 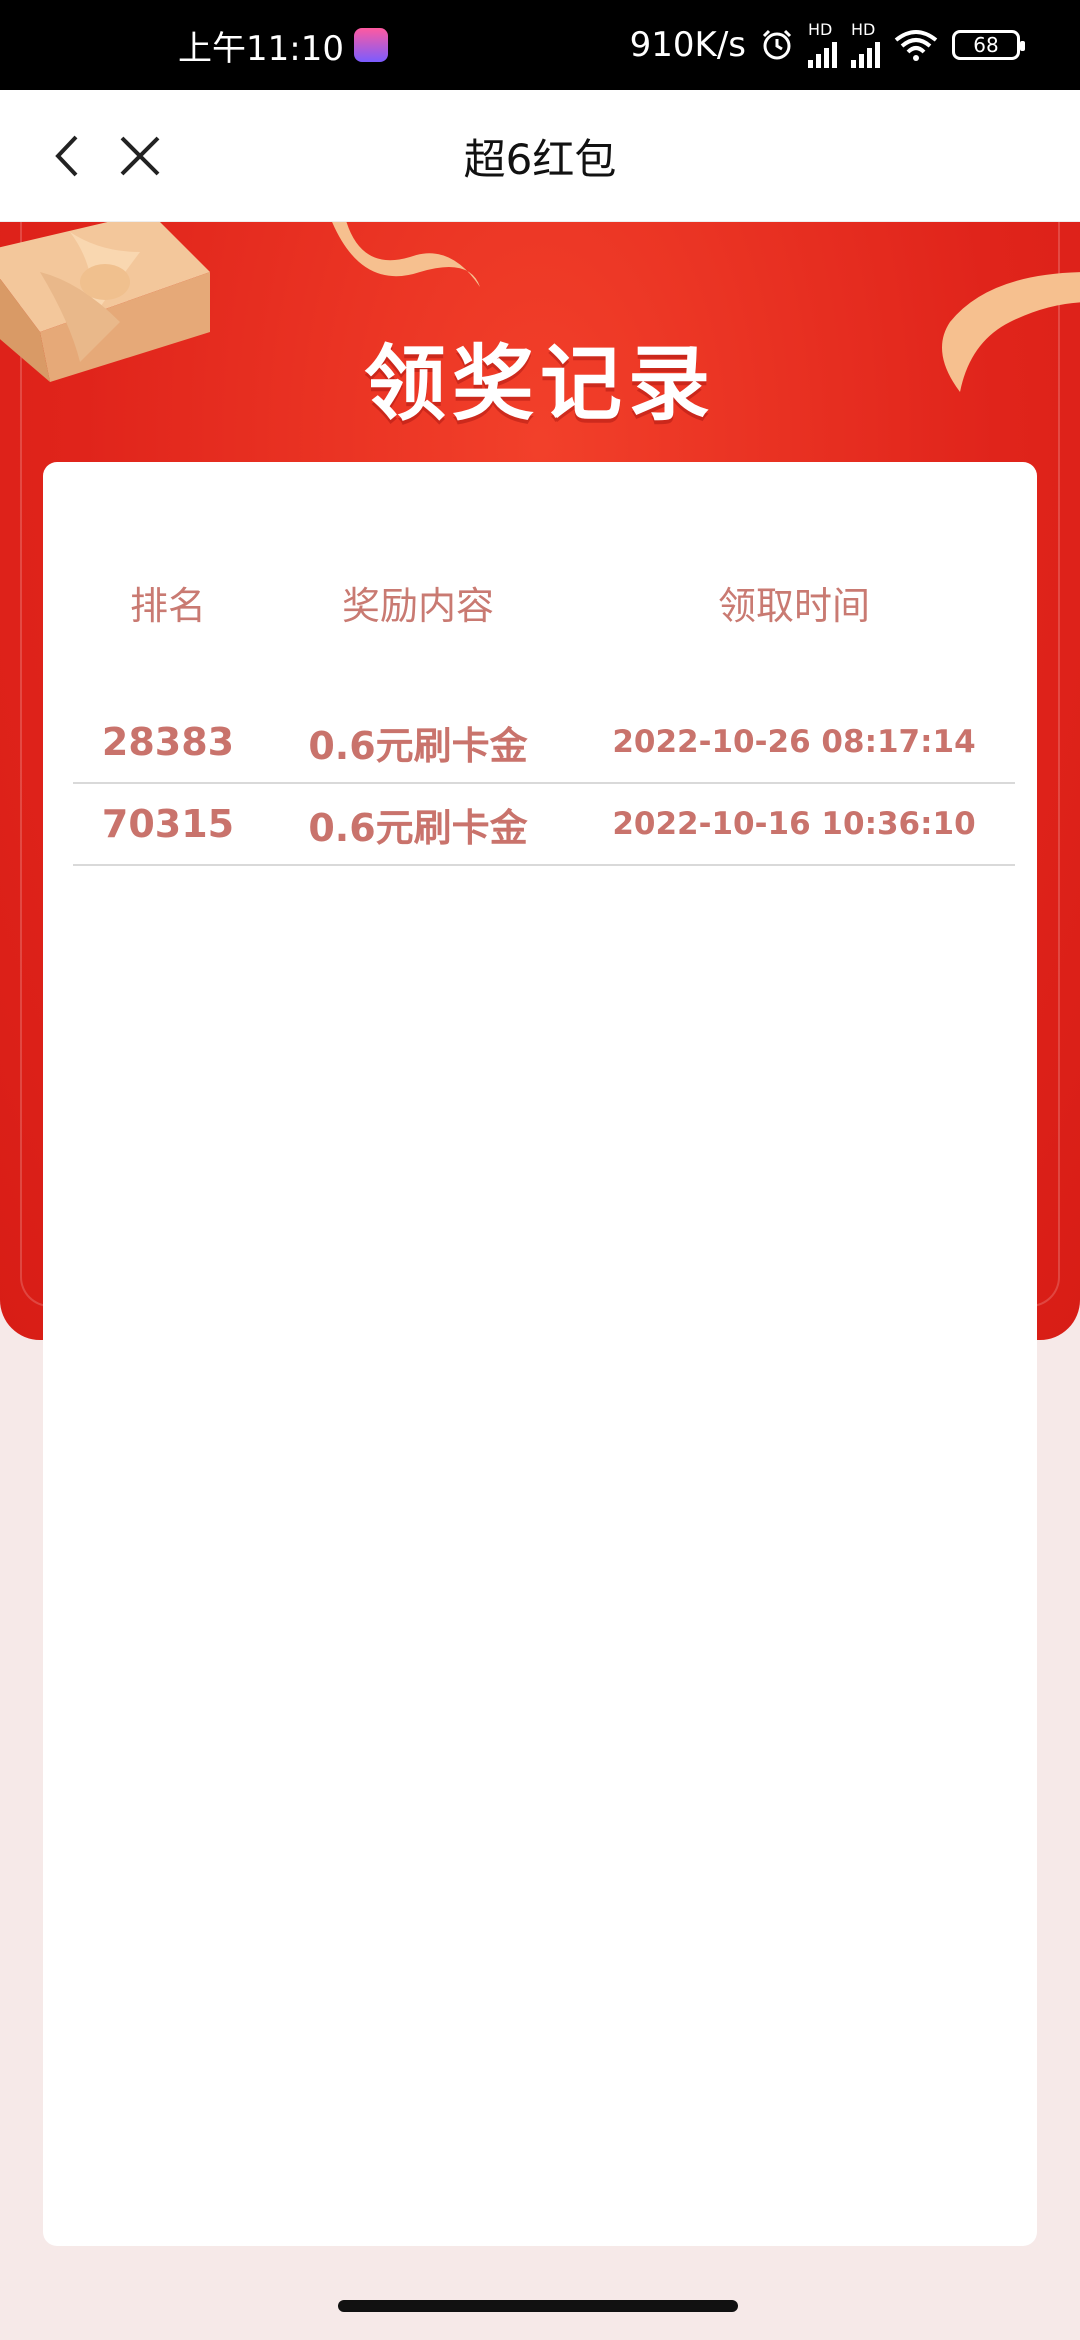 What do you see at coordinates (916, 45) in the screenshot?
I see `wifi-icon` at bounding box center [916, 45].